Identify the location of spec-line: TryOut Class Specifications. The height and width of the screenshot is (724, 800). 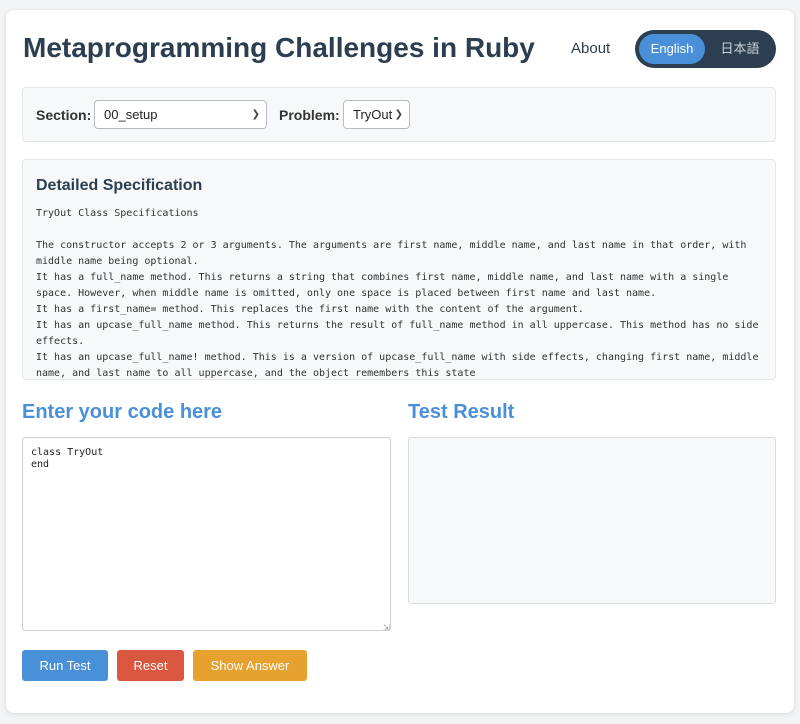
(117, 213).